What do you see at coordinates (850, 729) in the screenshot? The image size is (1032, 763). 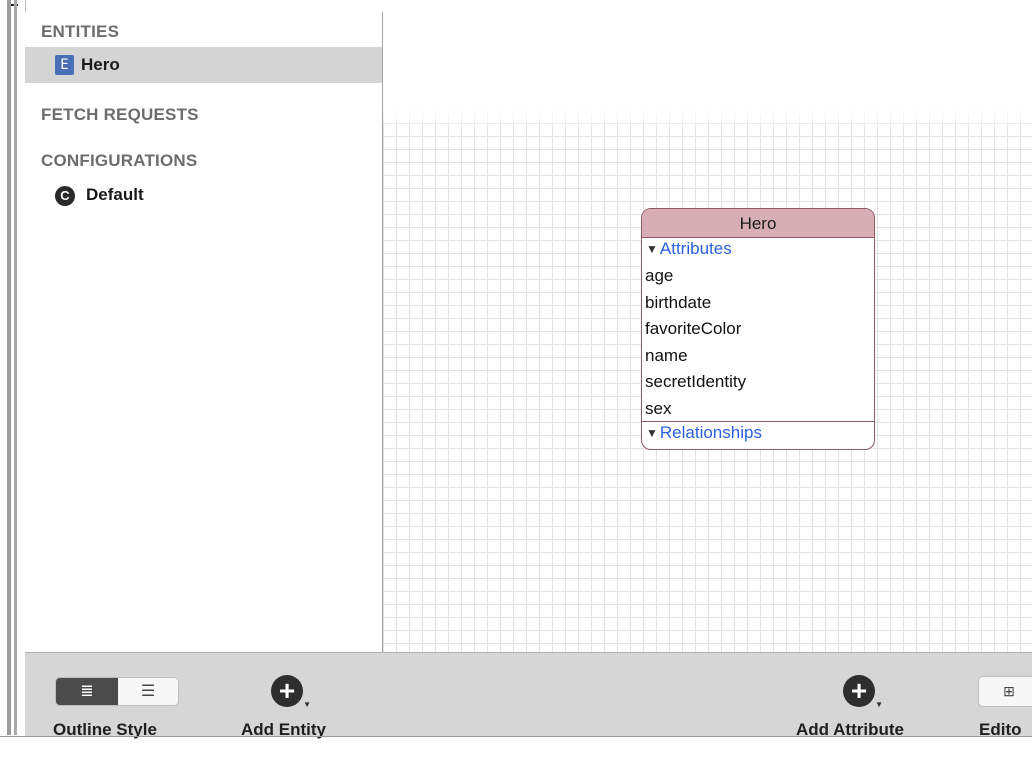 I see `add-attribute-label: Add Attribute` at bounding box center [850, 729].